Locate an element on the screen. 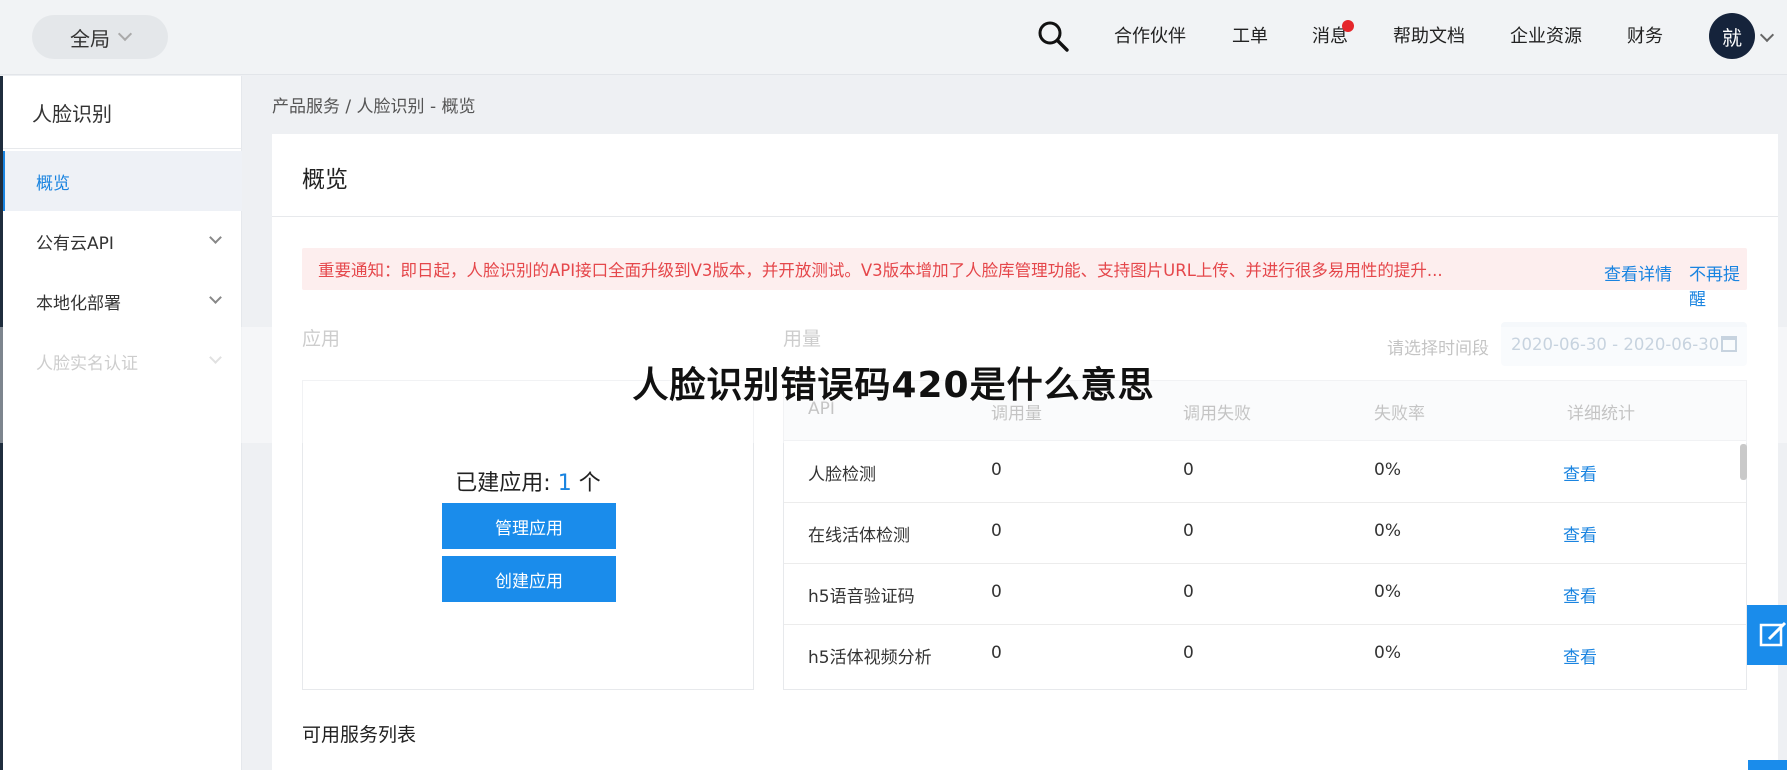 The image size is (1787, 770). notice-detail-link: 查看详情 is located at coordinates (1638, 272).